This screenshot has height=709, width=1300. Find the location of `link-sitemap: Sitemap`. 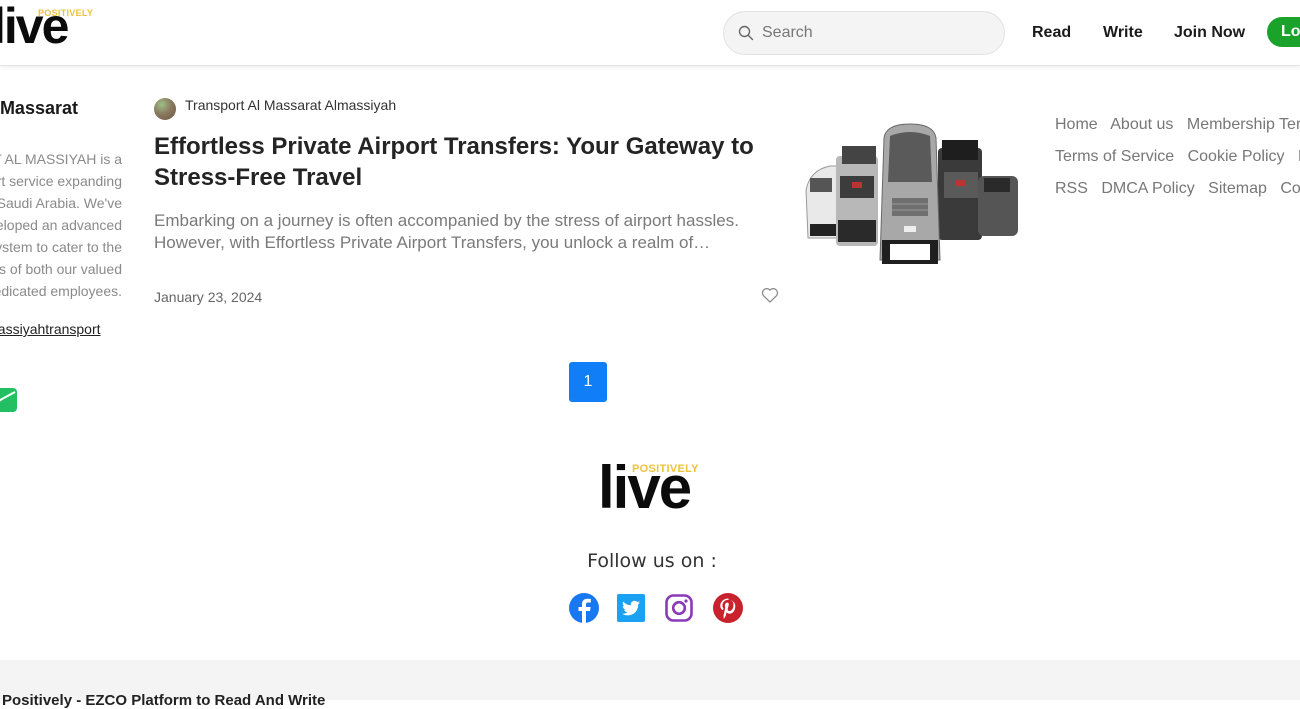

link-sitemap: Sitemap is located at coordinates (1237, 188).